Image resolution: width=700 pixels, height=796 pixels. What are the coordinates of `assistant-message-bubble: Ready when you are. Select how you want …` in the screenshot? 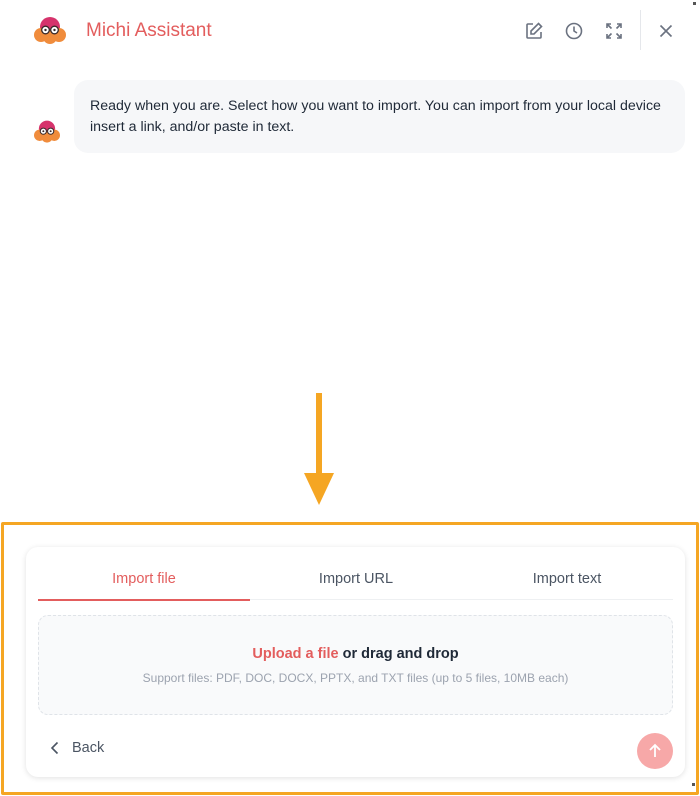 It's located at (379, 116).